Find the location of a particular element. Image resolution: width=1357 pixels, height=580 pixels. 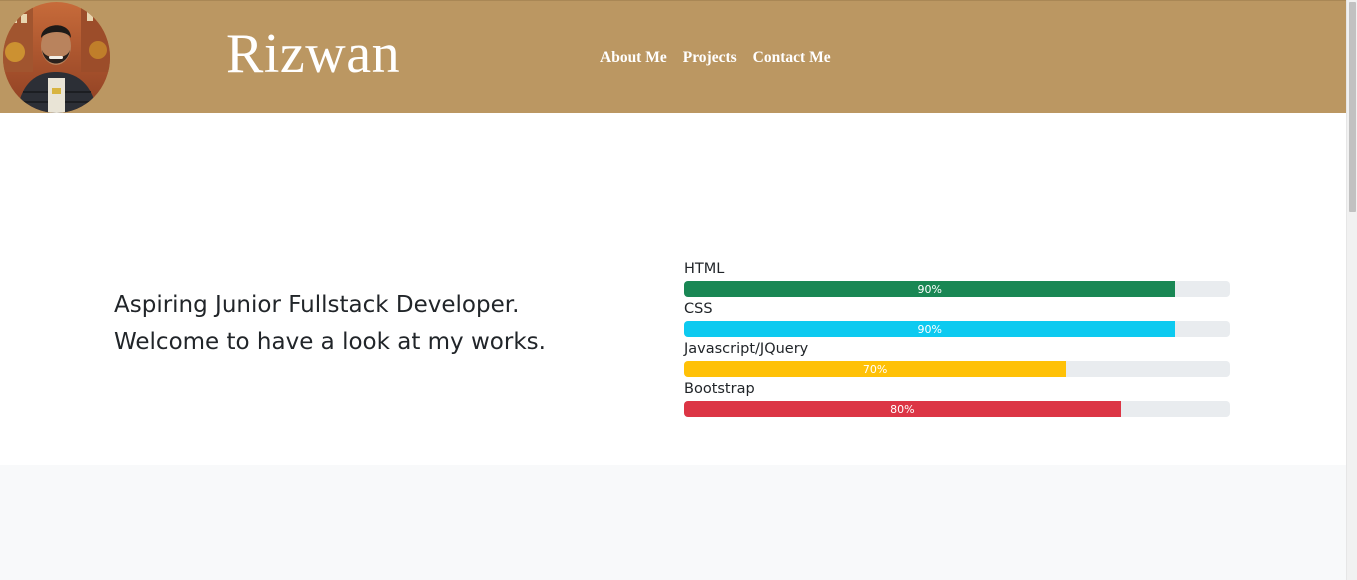

progress-bar: 80% is located at coordinates (902, 409).